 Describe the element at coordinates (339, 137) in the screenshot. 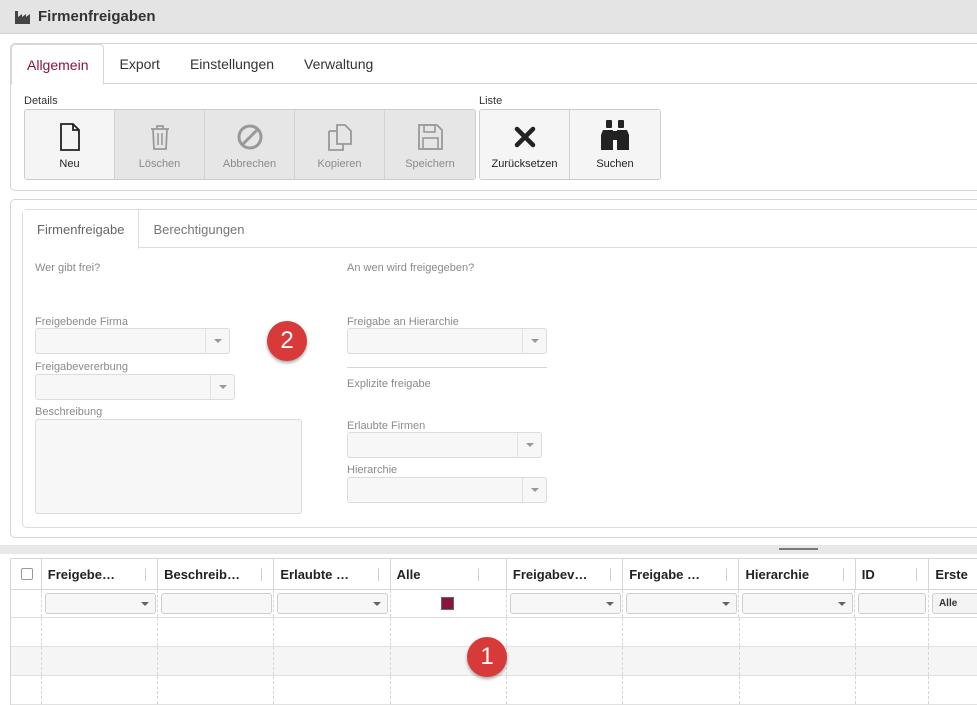

I see `copy-icon` at that location.